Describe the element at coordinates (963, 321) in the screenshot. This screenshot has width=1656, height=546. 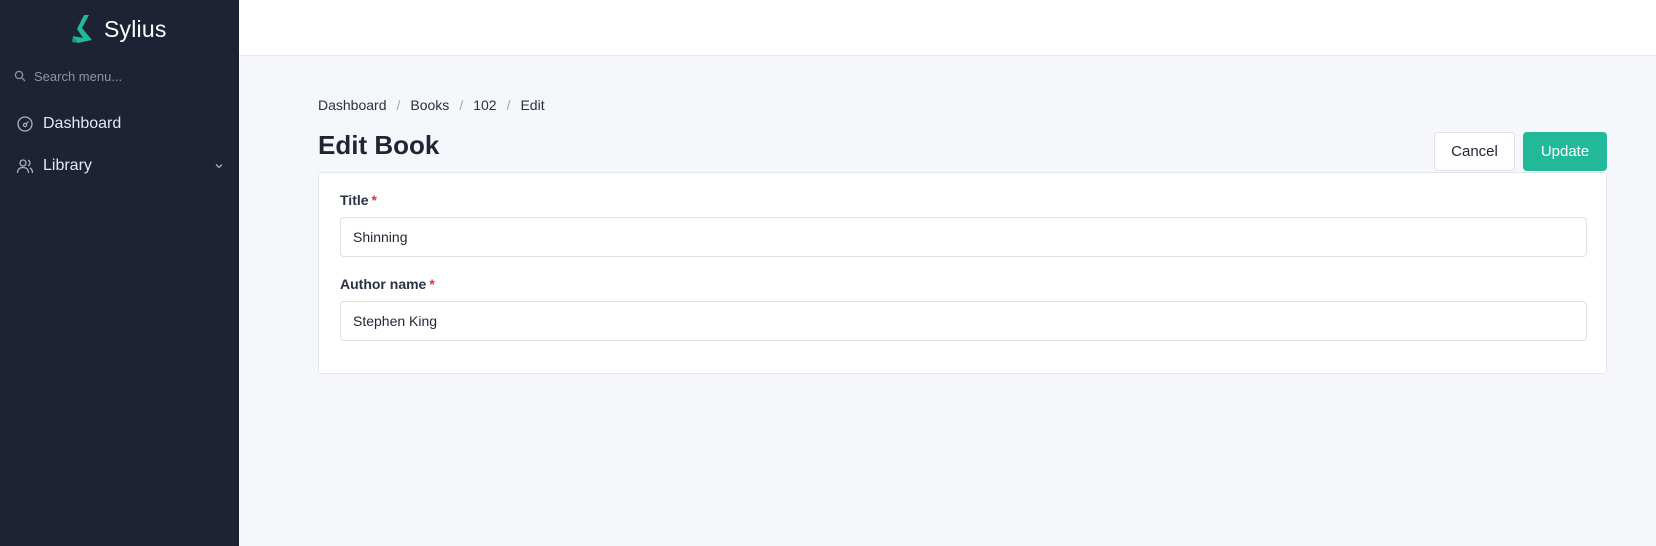
I see `author-name-field` at that location.